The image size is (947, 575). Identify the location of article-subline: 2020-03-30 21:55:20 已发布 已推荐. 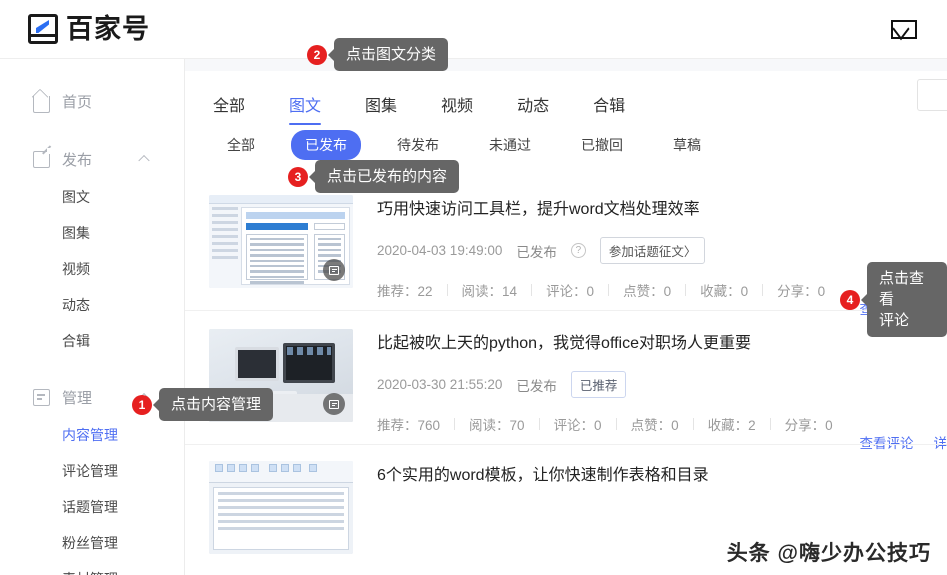
(648, 384).